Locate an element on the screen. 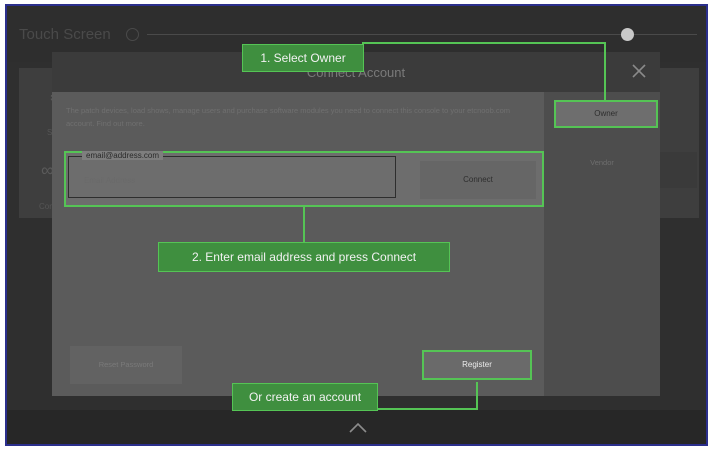  callout-select-owner: 1. Select Owner is located at coordinates (303, 58).